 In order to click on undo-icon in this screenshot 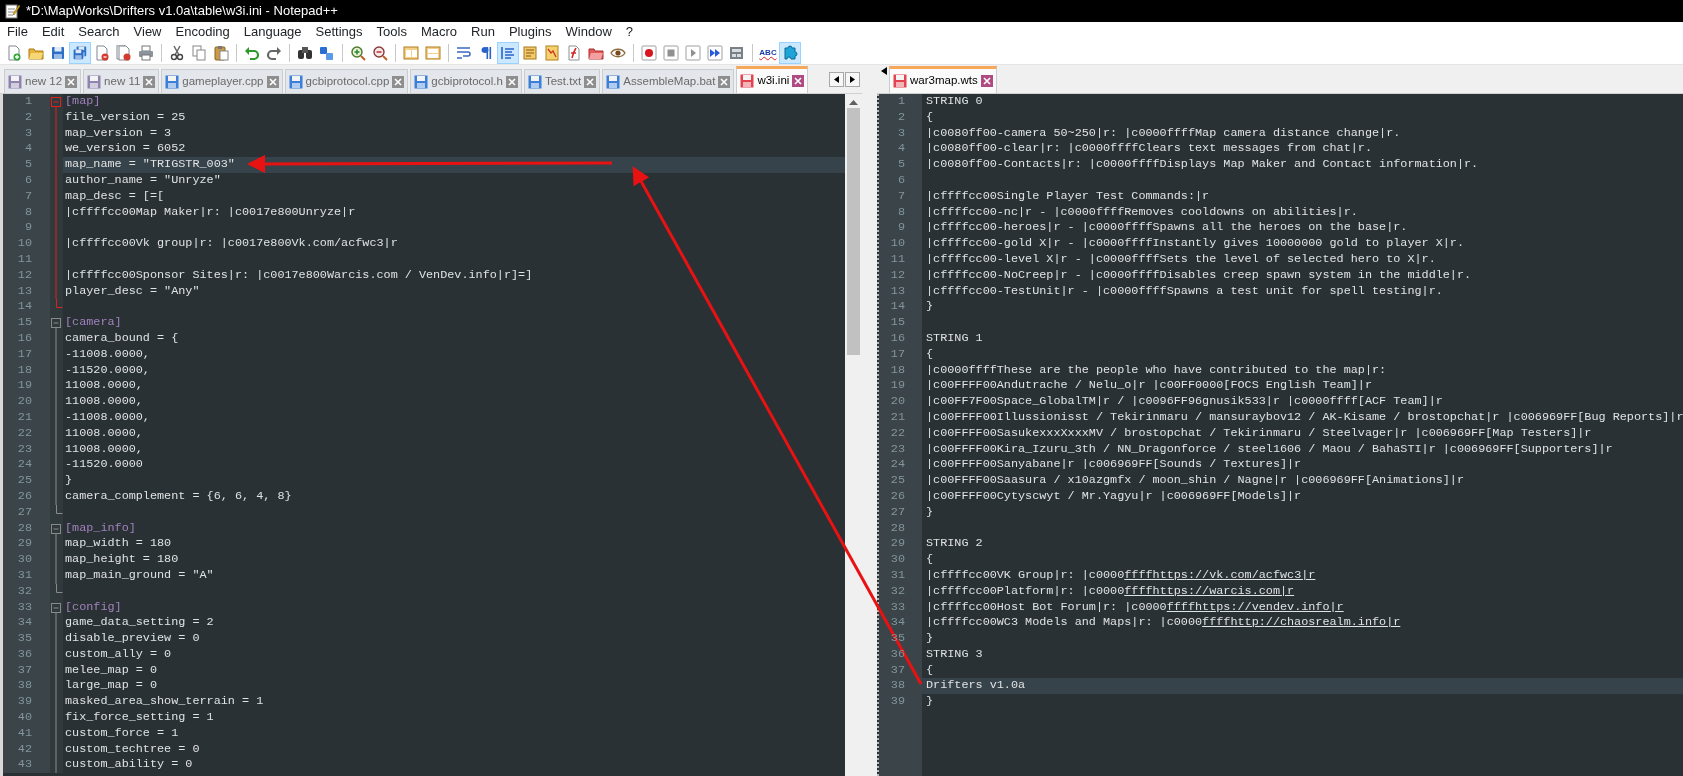, I will do `click(252, 53)`.